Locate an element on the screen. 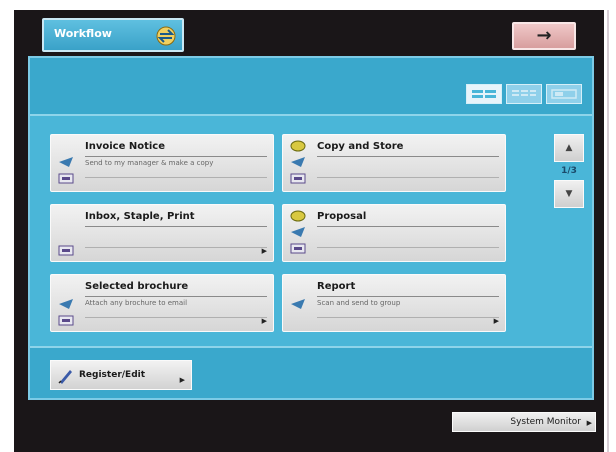 The height and width of the screenshot is (452, 616). workflow-button-report: Report Scan and send to group ▶ is located at coordinates (394, 303).